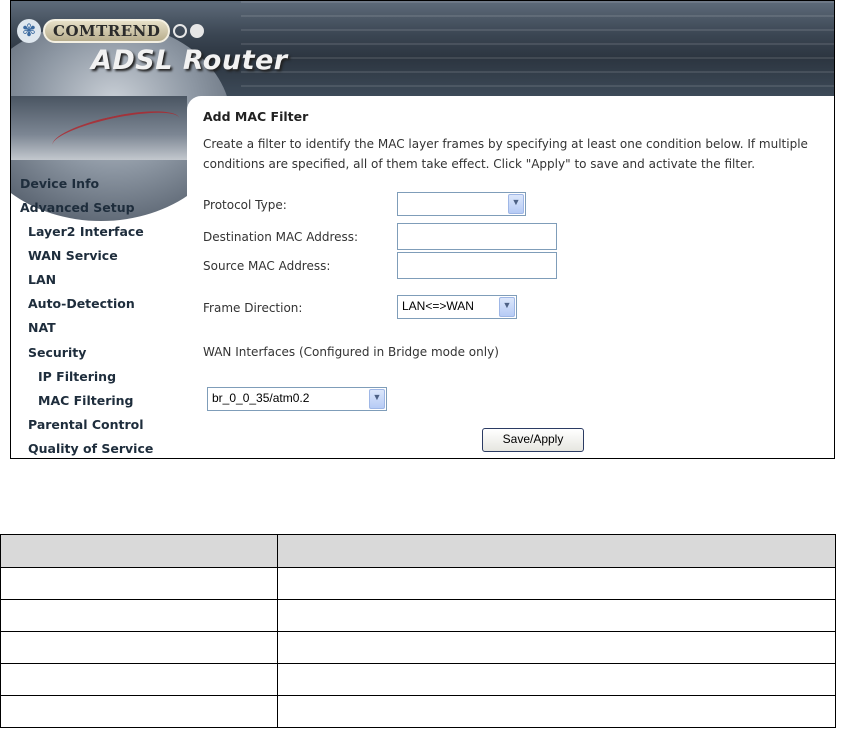  What do you see at coordinates (59, 183) in the screenshot?
I see `sidebar-item-device-info: Device Info` at bounding box center [59, 183].